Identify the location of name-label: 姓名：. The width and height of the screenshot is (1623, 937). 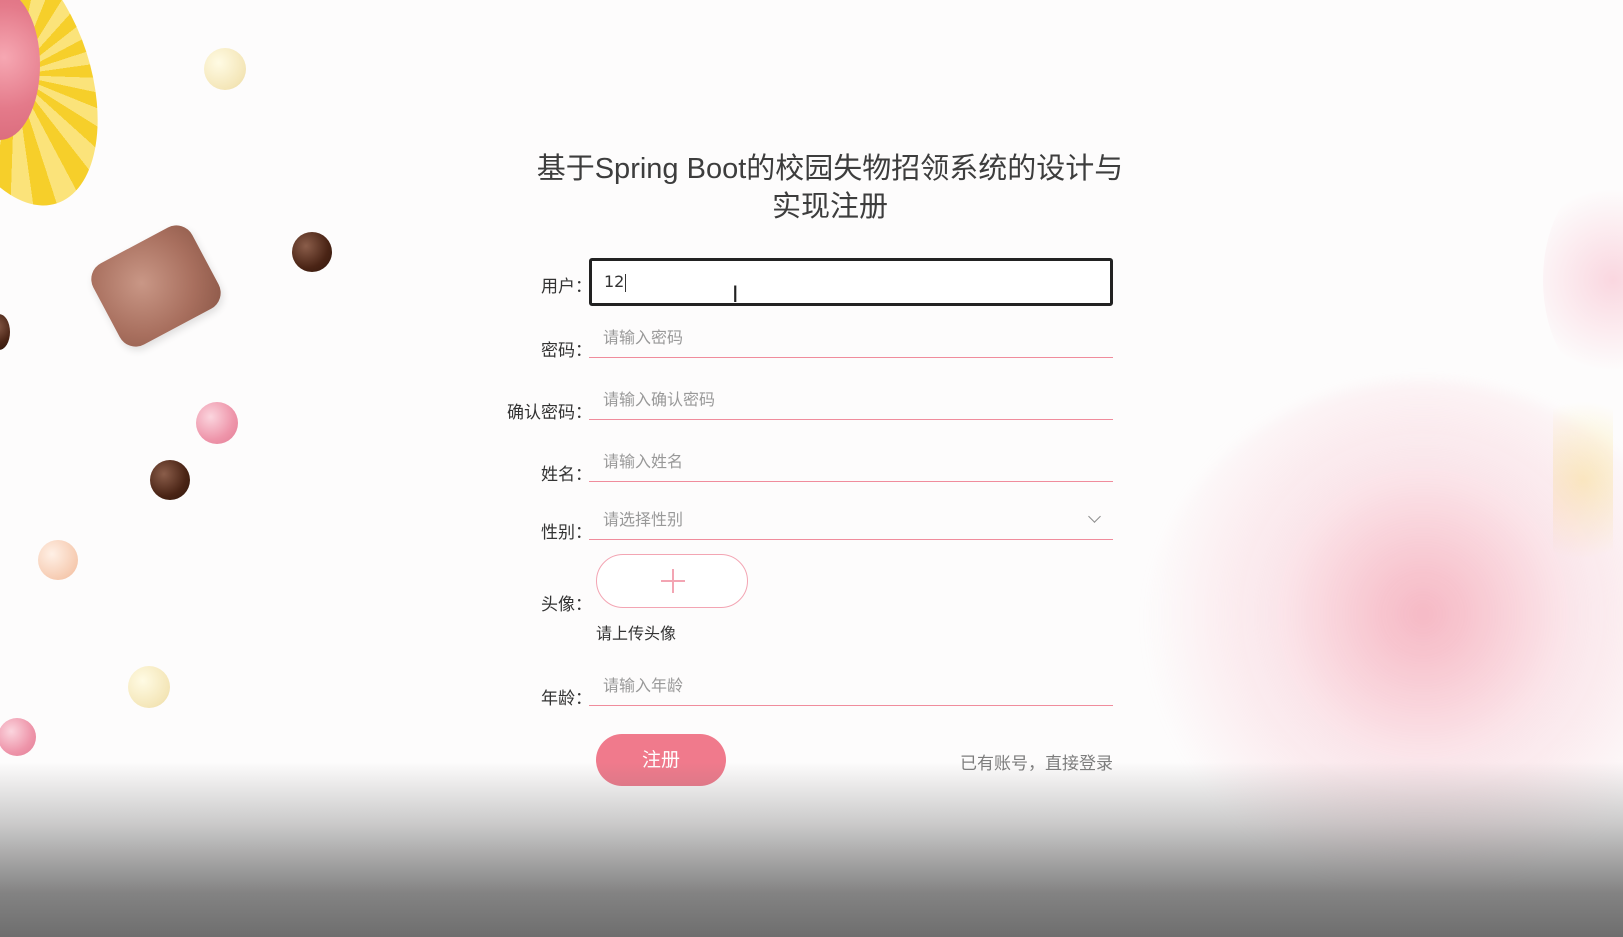
(566, 475).